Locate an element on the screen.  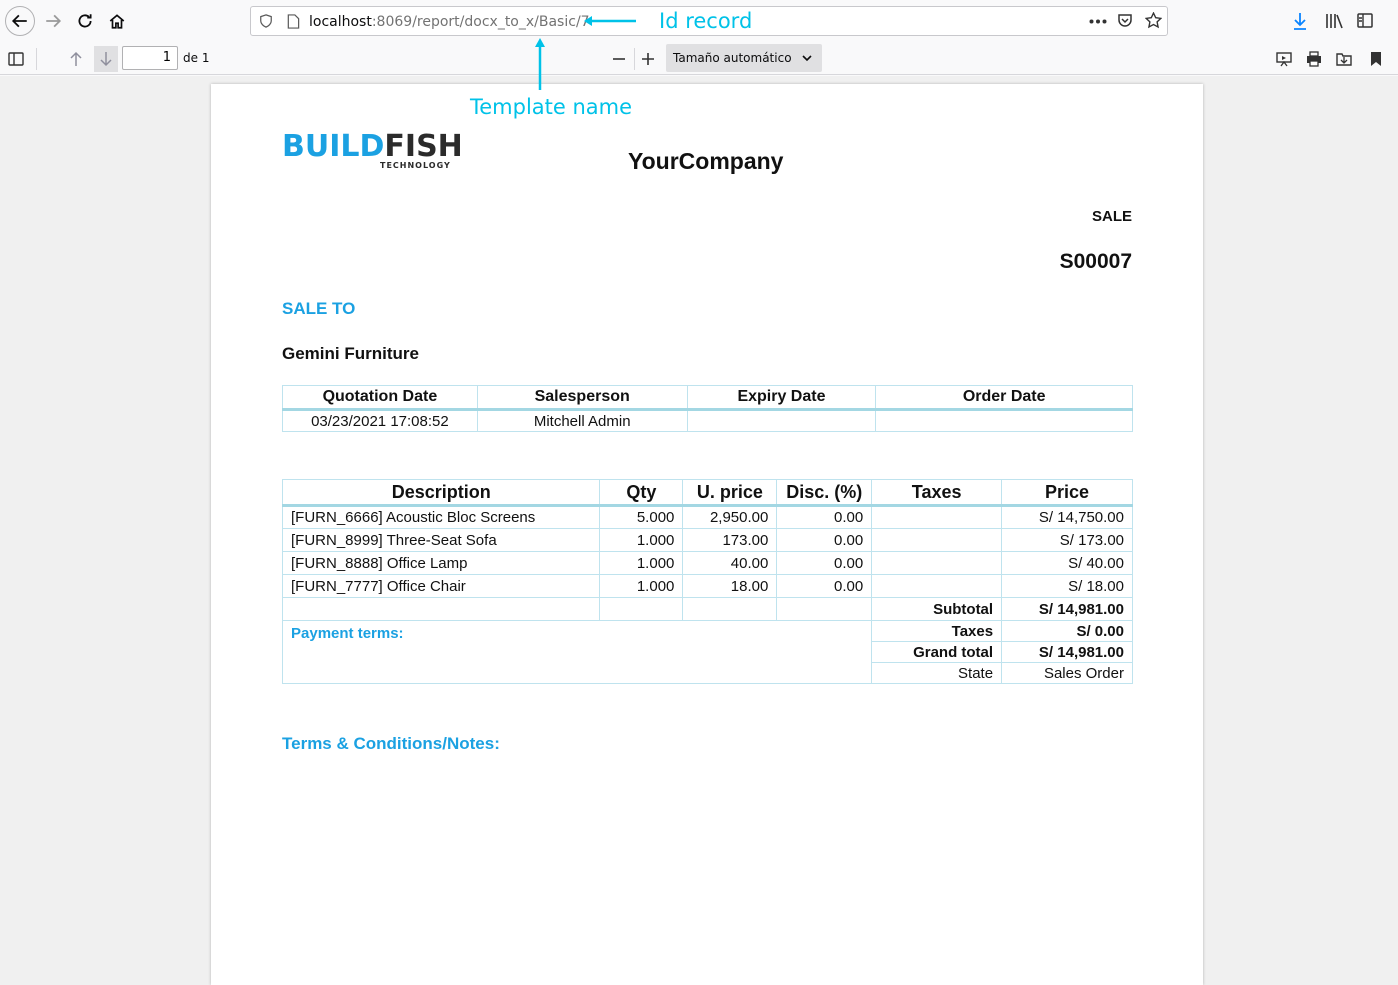
template-name-annotation: Template name is located at coordinates (551, 107).